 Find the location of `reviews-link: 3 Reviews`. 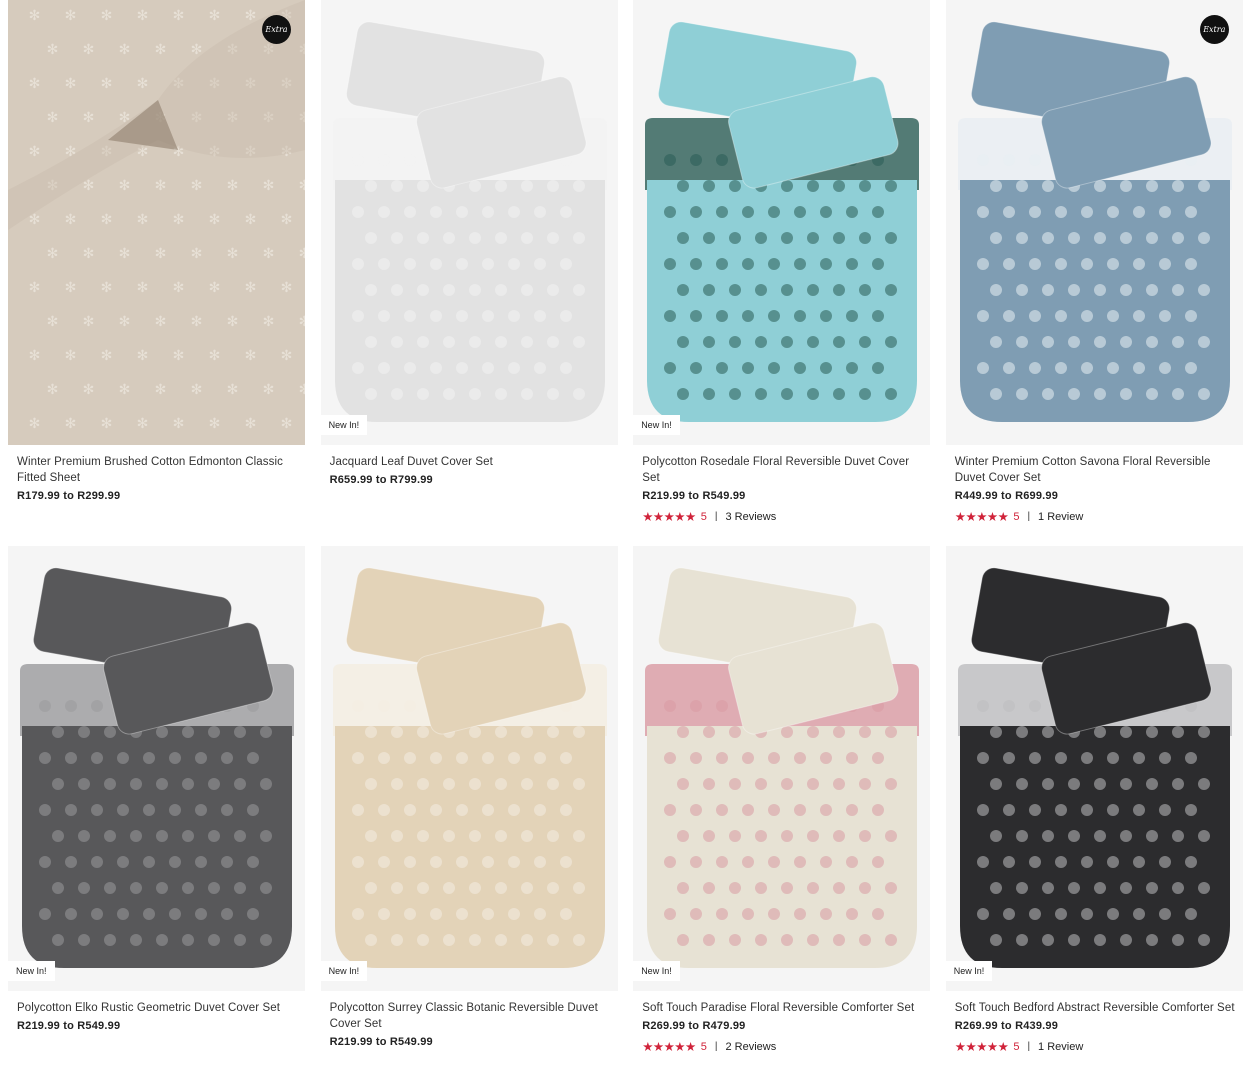

reviews-link: 3 Reviews is located at coordinates (750, 517).